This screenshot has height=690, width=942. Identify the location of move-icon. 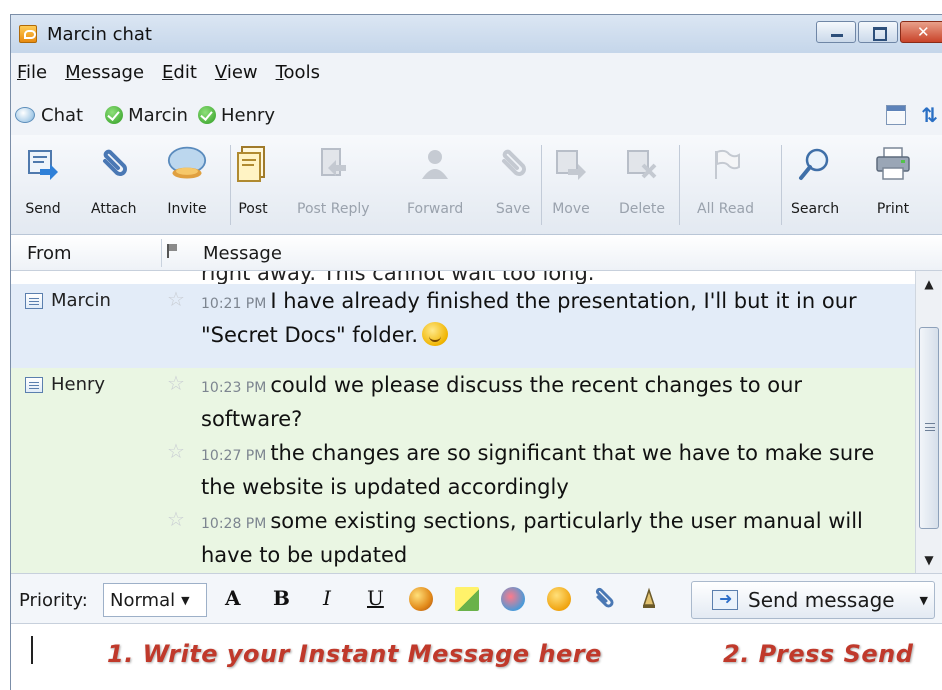
(571, 164).